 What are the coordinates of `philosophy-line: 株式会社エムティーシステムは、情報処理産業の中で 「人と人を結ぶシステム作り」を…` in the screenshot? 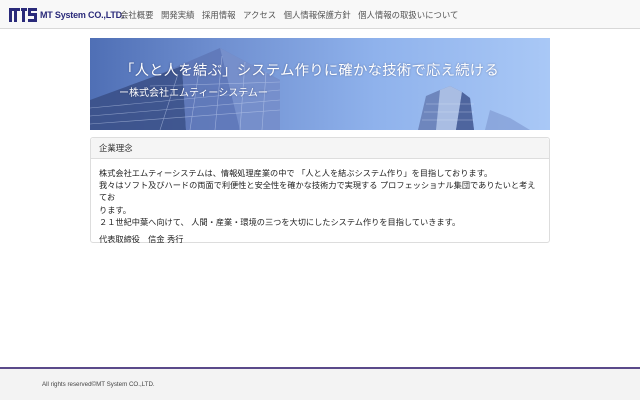 It's located at (296, 173).